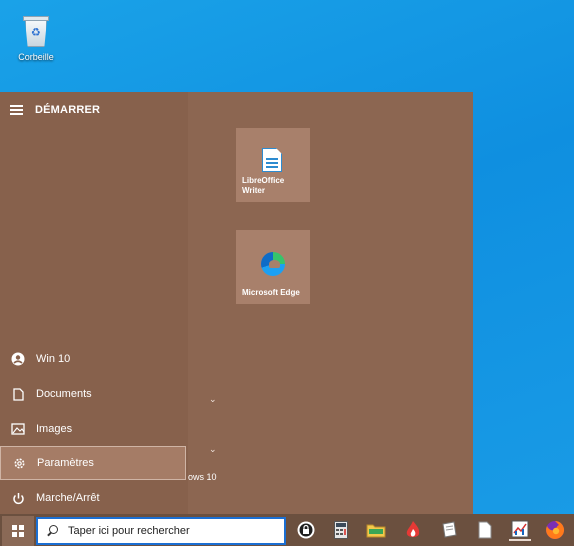  Describe the element at coordinates (93, 359) in the screenshot. I see `start-item-user: Win 10` at that location.